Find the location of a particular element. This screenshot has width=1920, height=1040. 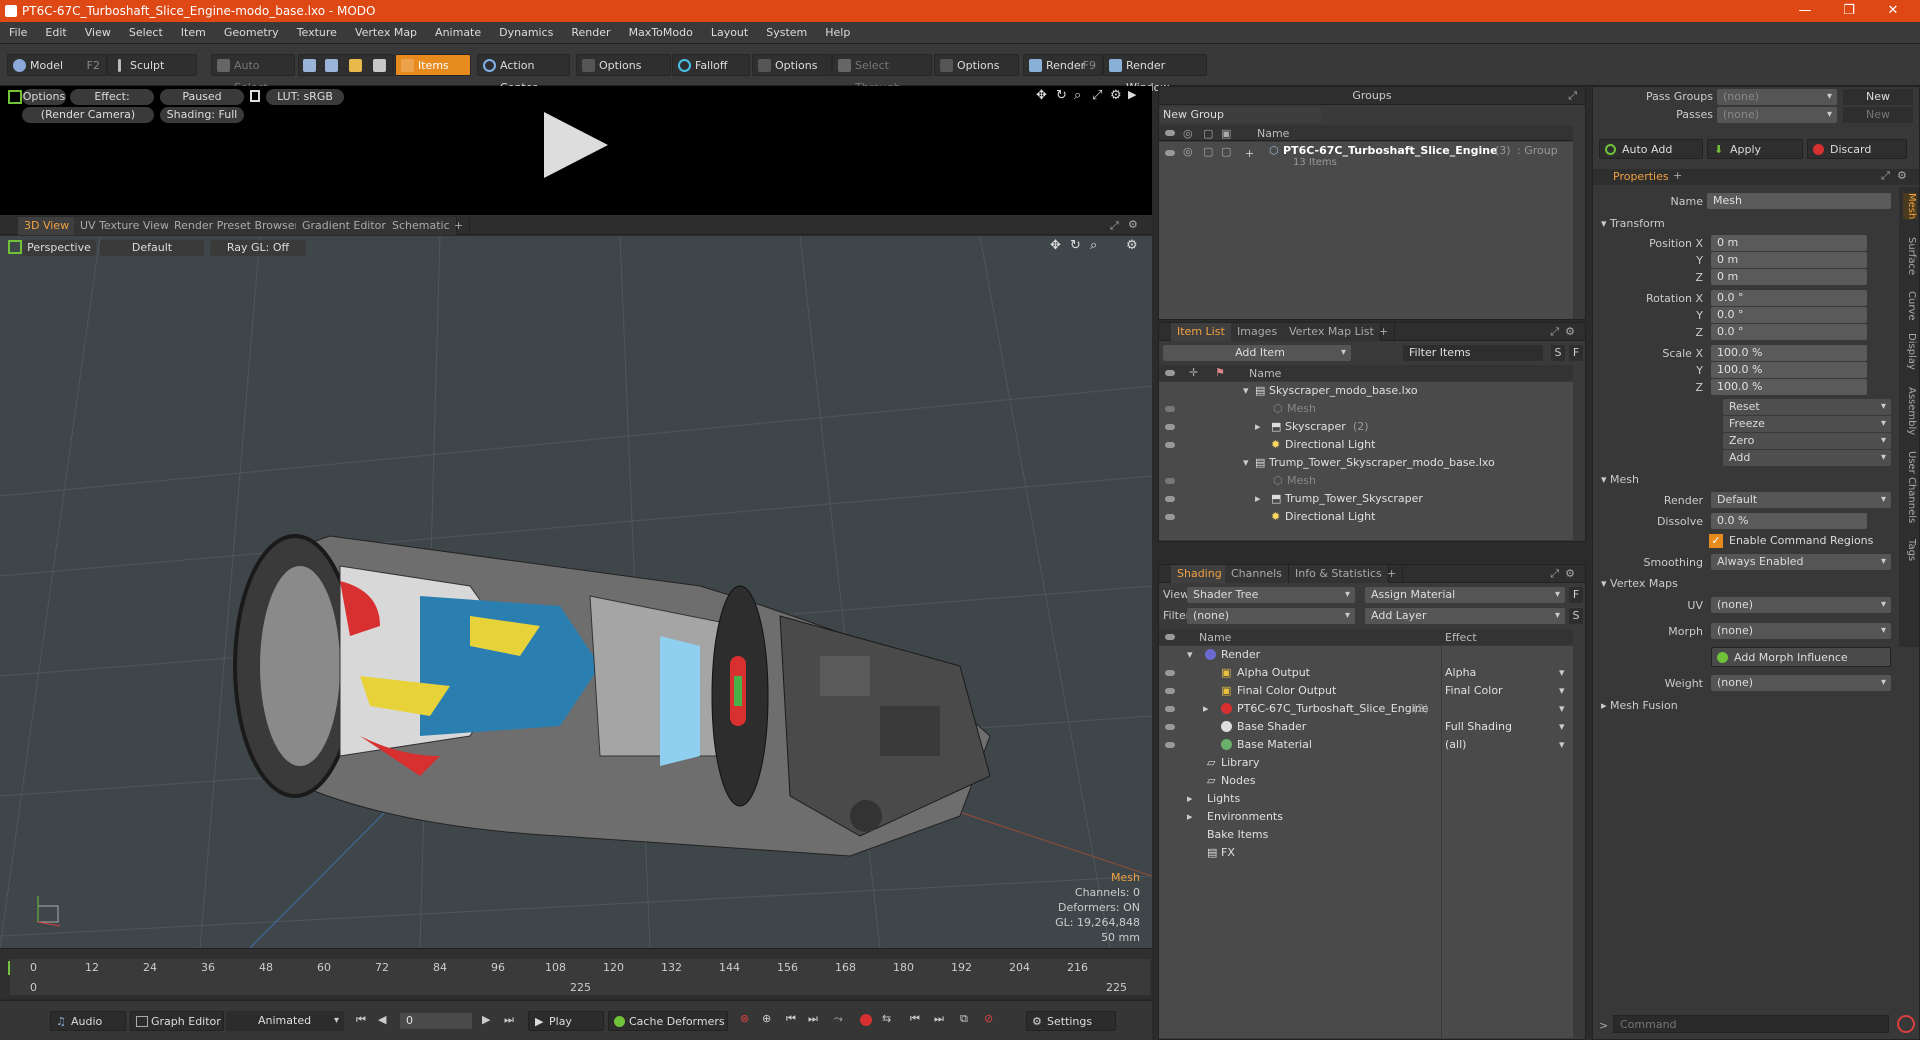

assign-material-dropdown: Assign Material is located at coordinates (1465, 595).